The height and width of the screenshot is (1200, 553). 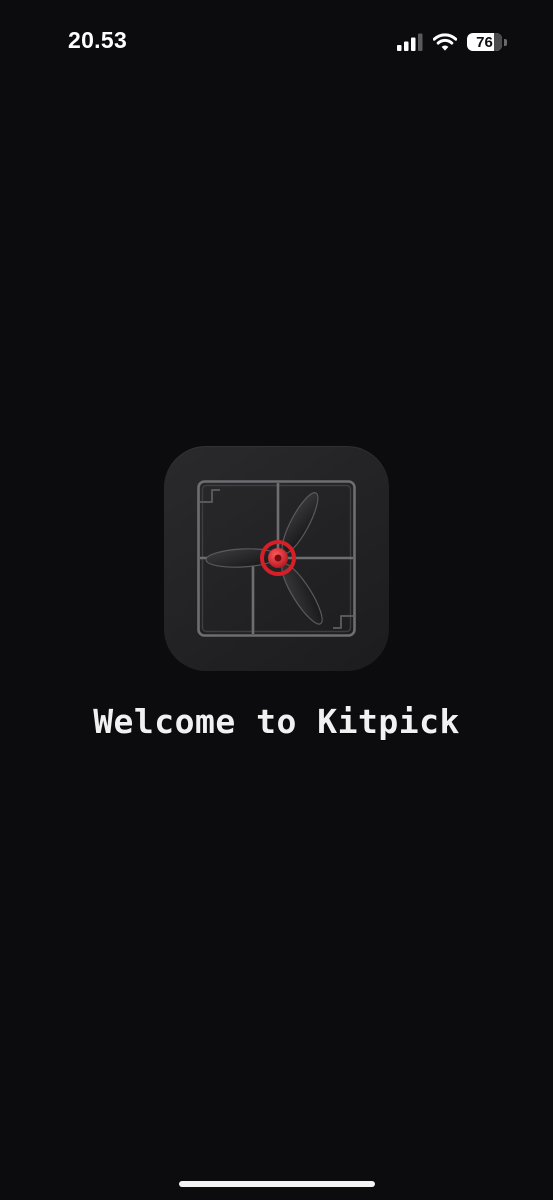 I want to click on cellular-signal-icon, so click(x=410, y=42).